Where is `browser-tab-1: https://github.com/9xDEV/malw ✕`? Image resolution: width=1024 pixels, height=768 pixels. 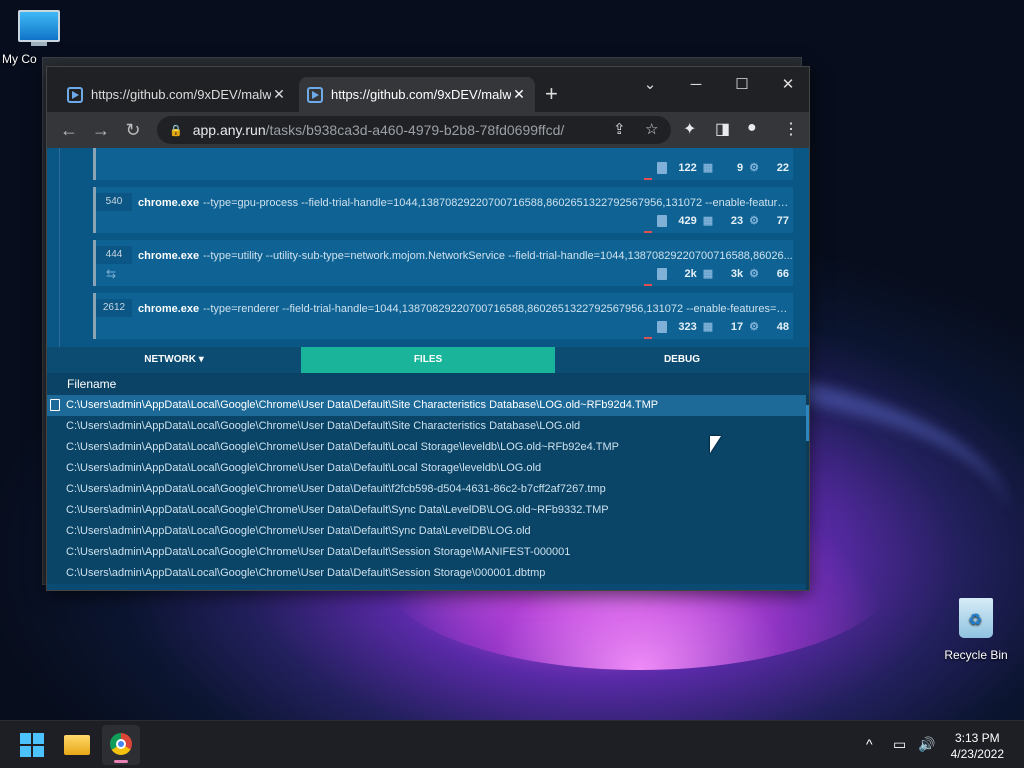
browser-tab-1: https://github.com/9xDEV/malw ✕ is located at coordinates (177, 94).